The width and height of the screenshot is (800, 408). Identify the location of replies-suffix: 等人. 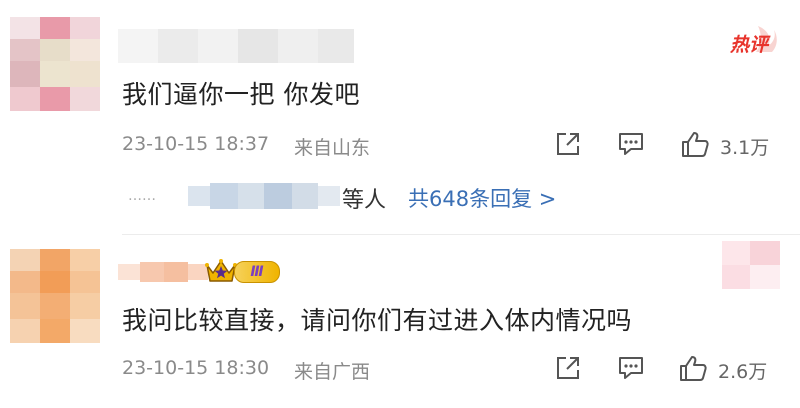
(364, 200).